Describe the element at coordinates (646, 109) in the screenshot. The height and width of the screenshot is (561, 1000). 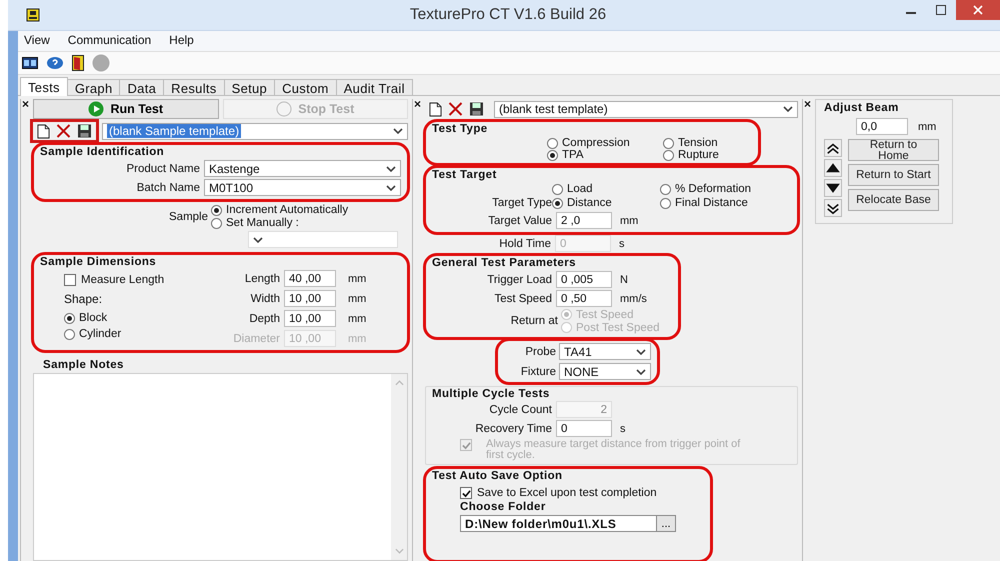
I see `template-dropdown: (blank test template)` at that location.